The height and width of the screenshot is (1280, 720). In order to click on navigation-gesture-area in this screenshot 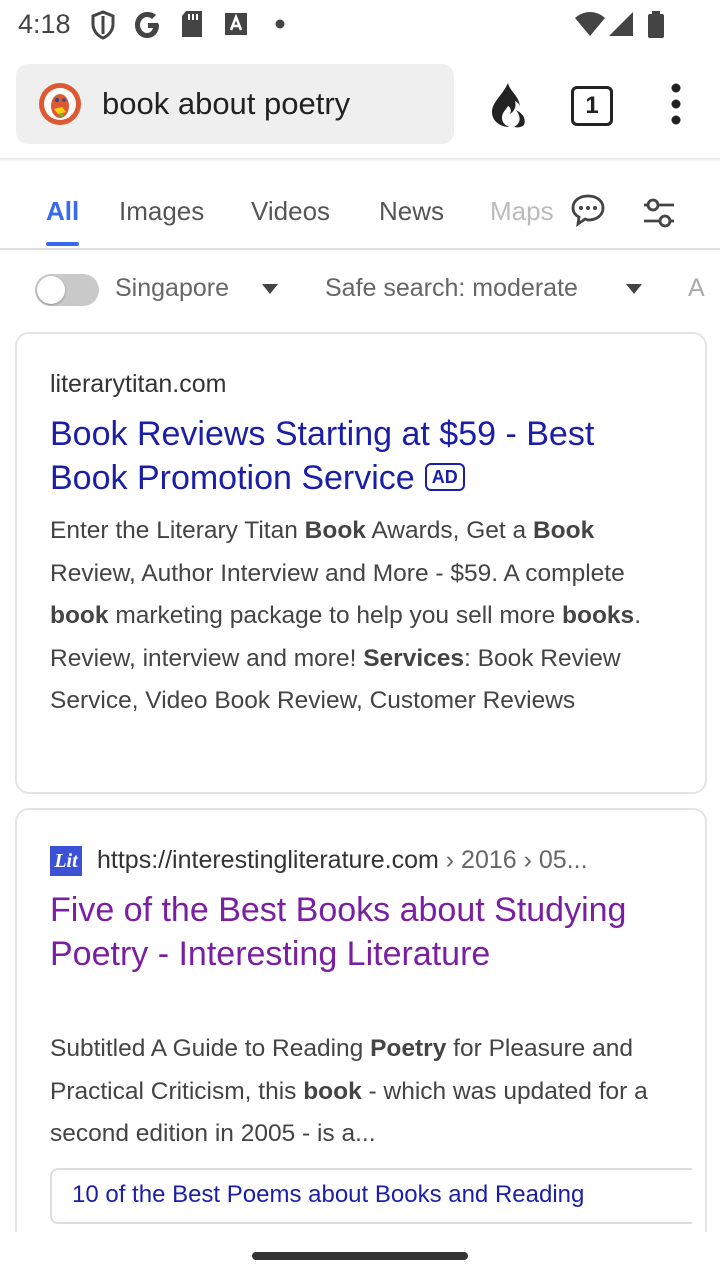, I will do `click(360, 1256)`.